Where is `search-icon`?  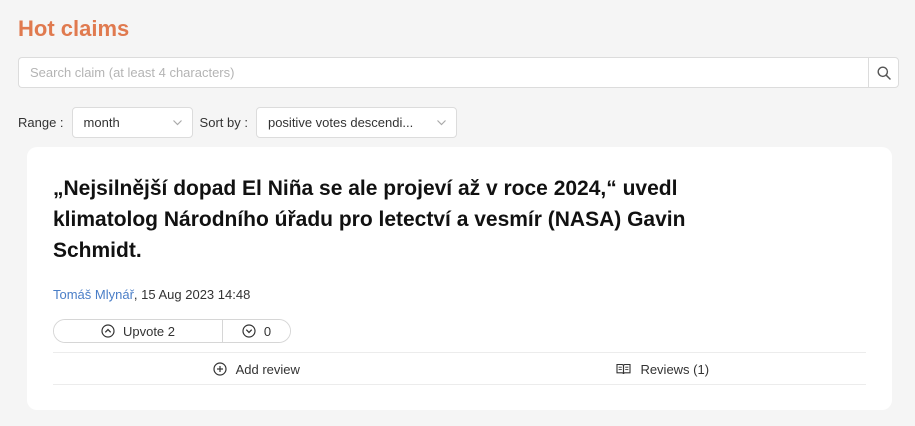
search-icon is located at coordinates (884, 73).